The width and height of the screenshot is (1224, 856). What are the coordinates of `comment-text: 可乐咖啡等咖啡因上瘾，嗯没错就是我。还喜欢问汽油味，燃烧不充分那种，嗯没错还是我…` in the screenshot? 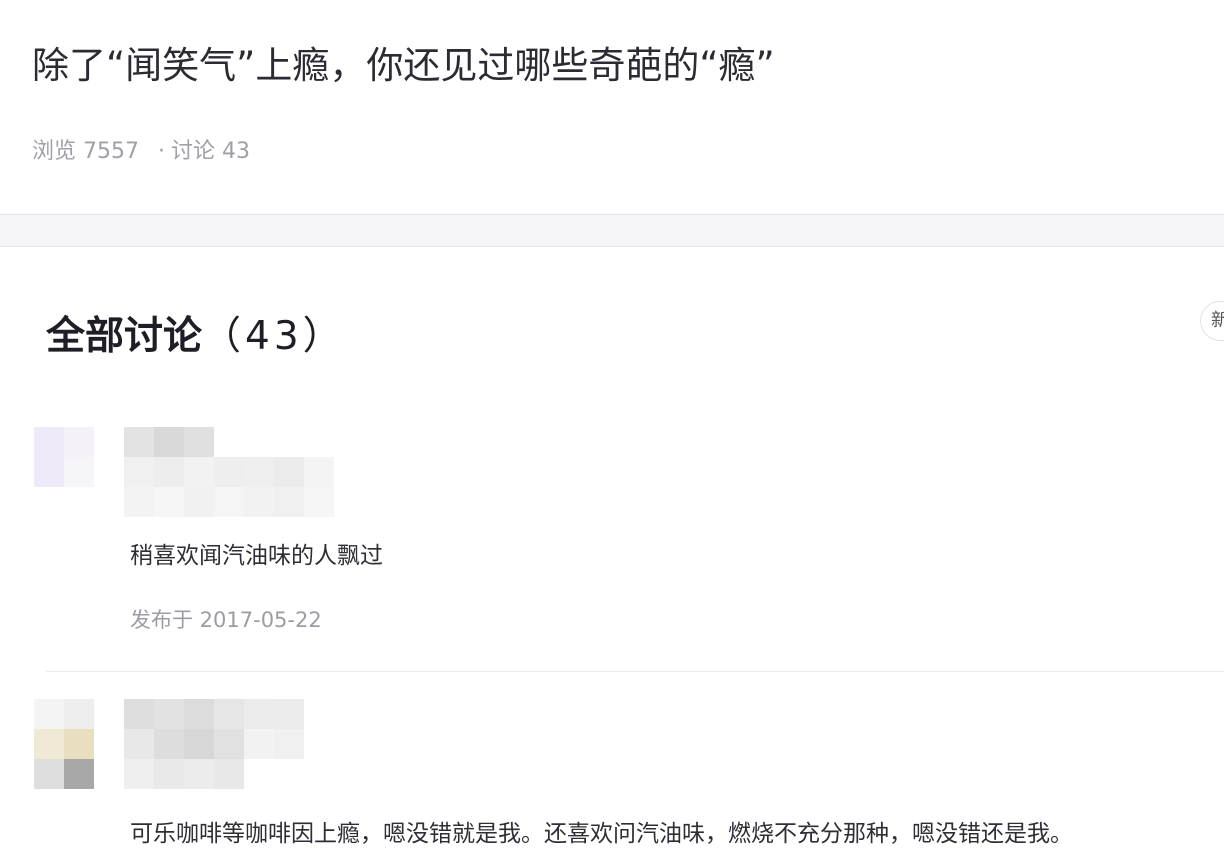 It's located at (601, 834).